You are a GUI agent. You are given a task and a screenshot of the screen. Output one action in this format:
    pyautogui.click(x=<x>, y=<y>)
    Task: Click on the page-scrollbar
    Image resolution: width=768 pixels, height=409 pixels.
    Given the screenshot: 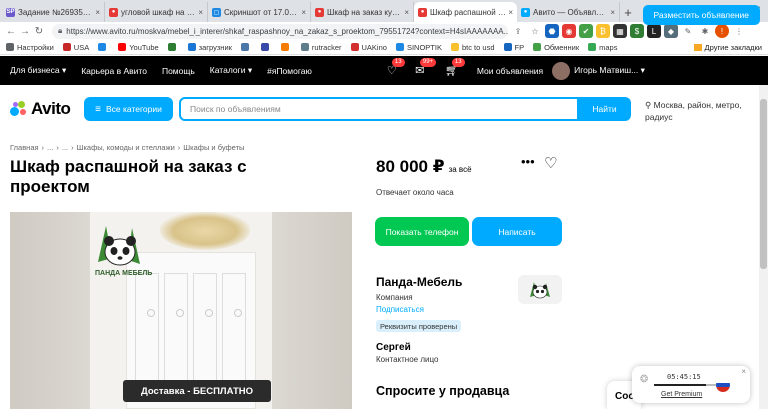 What is the action you would take?
    pyautogui.click(x=763, y=247)
    